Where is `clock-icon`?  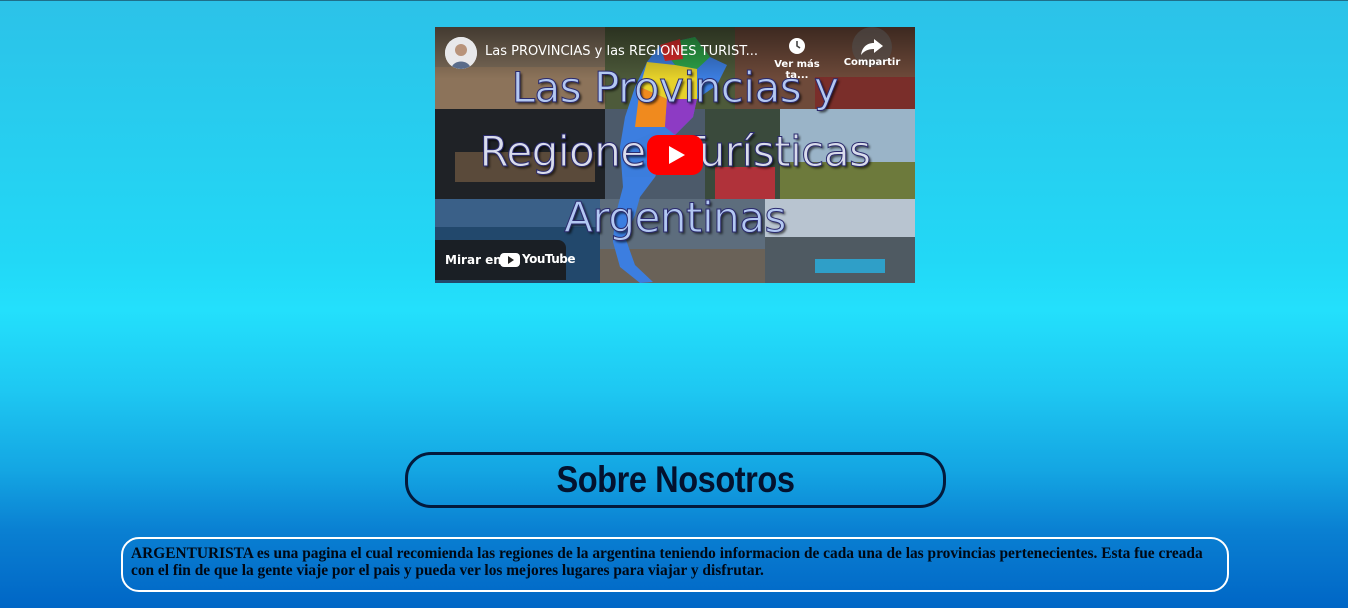
clock-icon is located at coordinates (797, 46).